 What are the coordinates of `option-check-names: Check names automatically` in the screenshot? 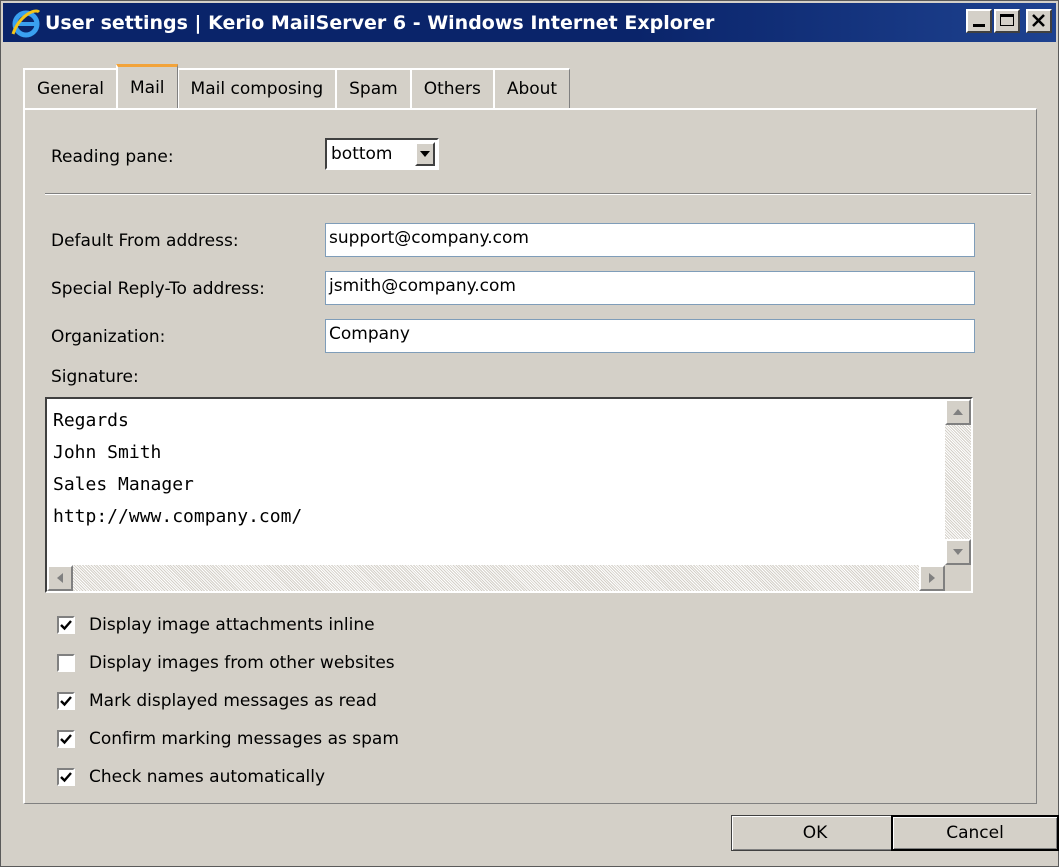 It's located at (191, 777).